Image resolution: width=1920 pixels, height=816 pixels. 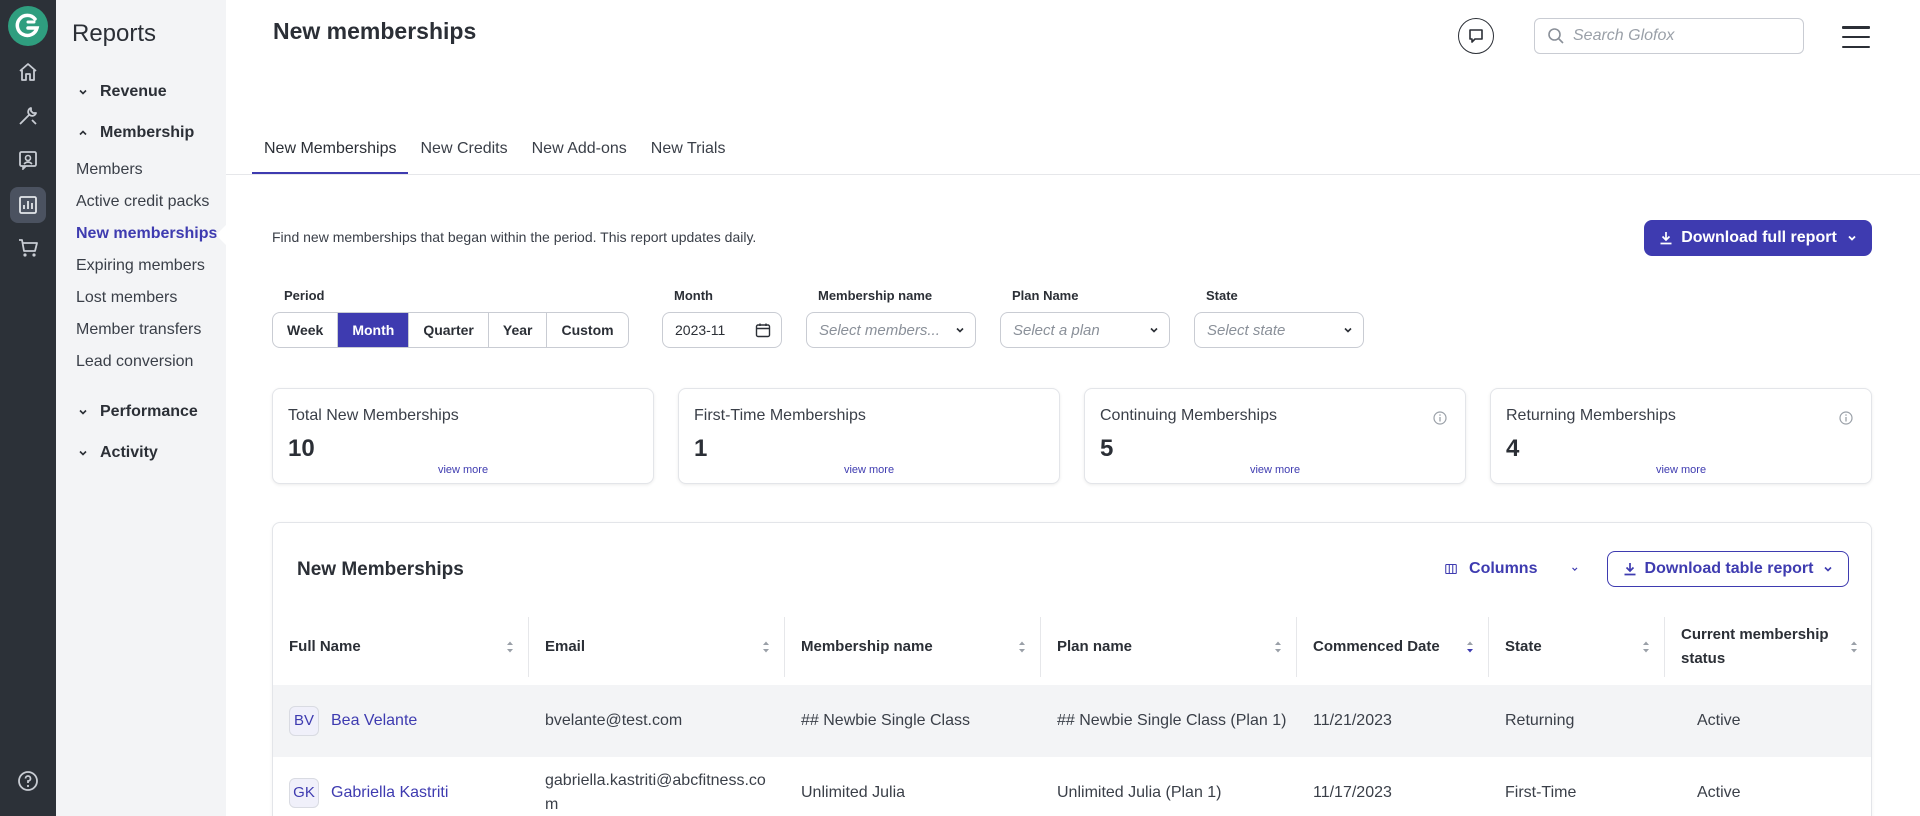 What do you see at coordinates (657, 647) in the screenshot?
I see `column-header-email: Email` at bounding box center [657, 647].